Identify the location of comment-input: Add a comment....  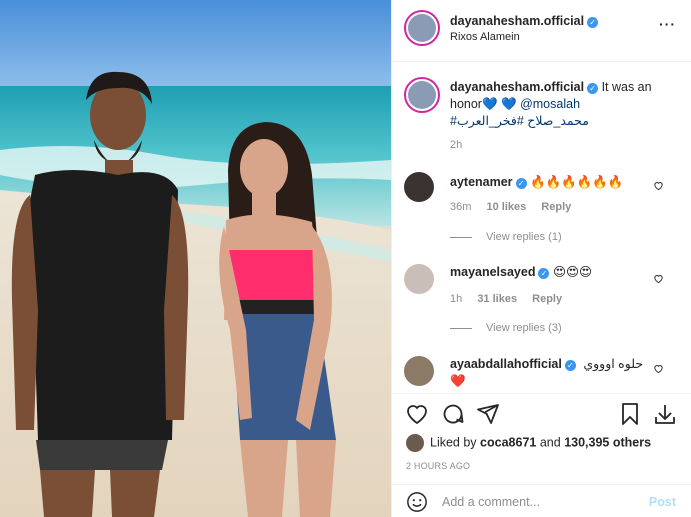
(491, 502).